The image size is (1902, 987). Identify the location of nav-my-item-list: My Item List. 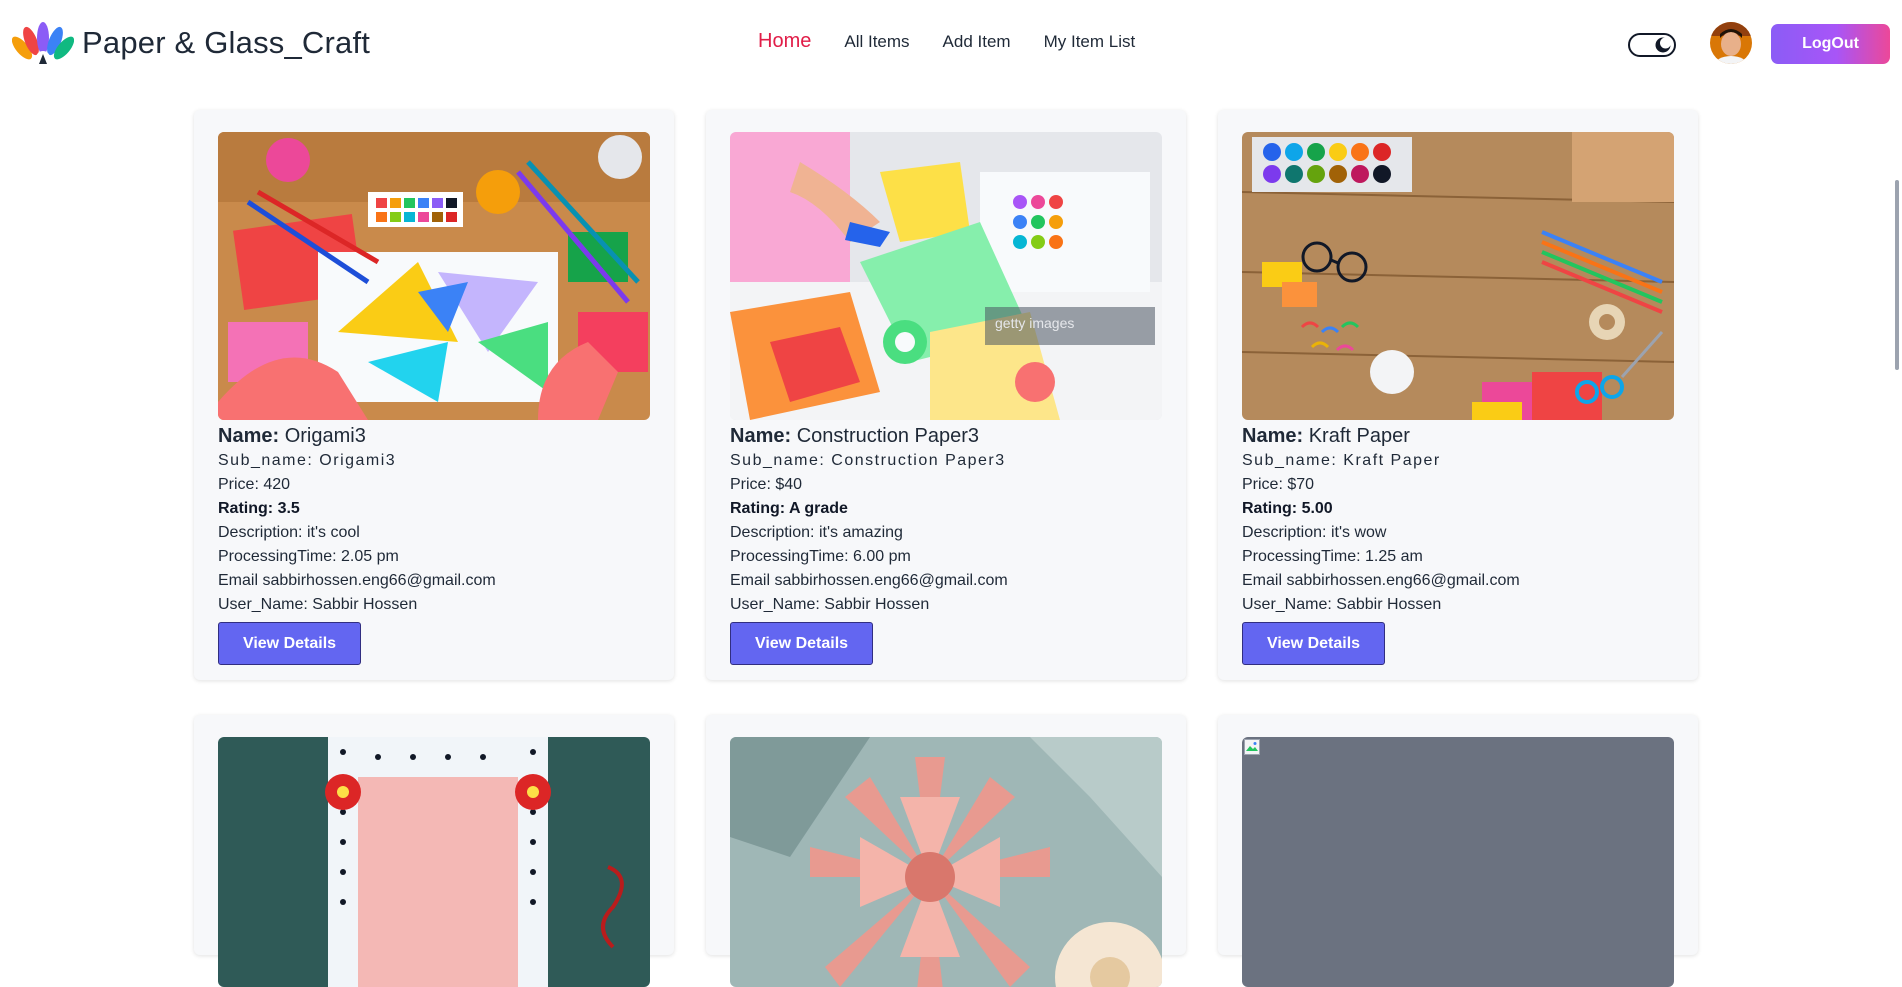
(1090, 42).